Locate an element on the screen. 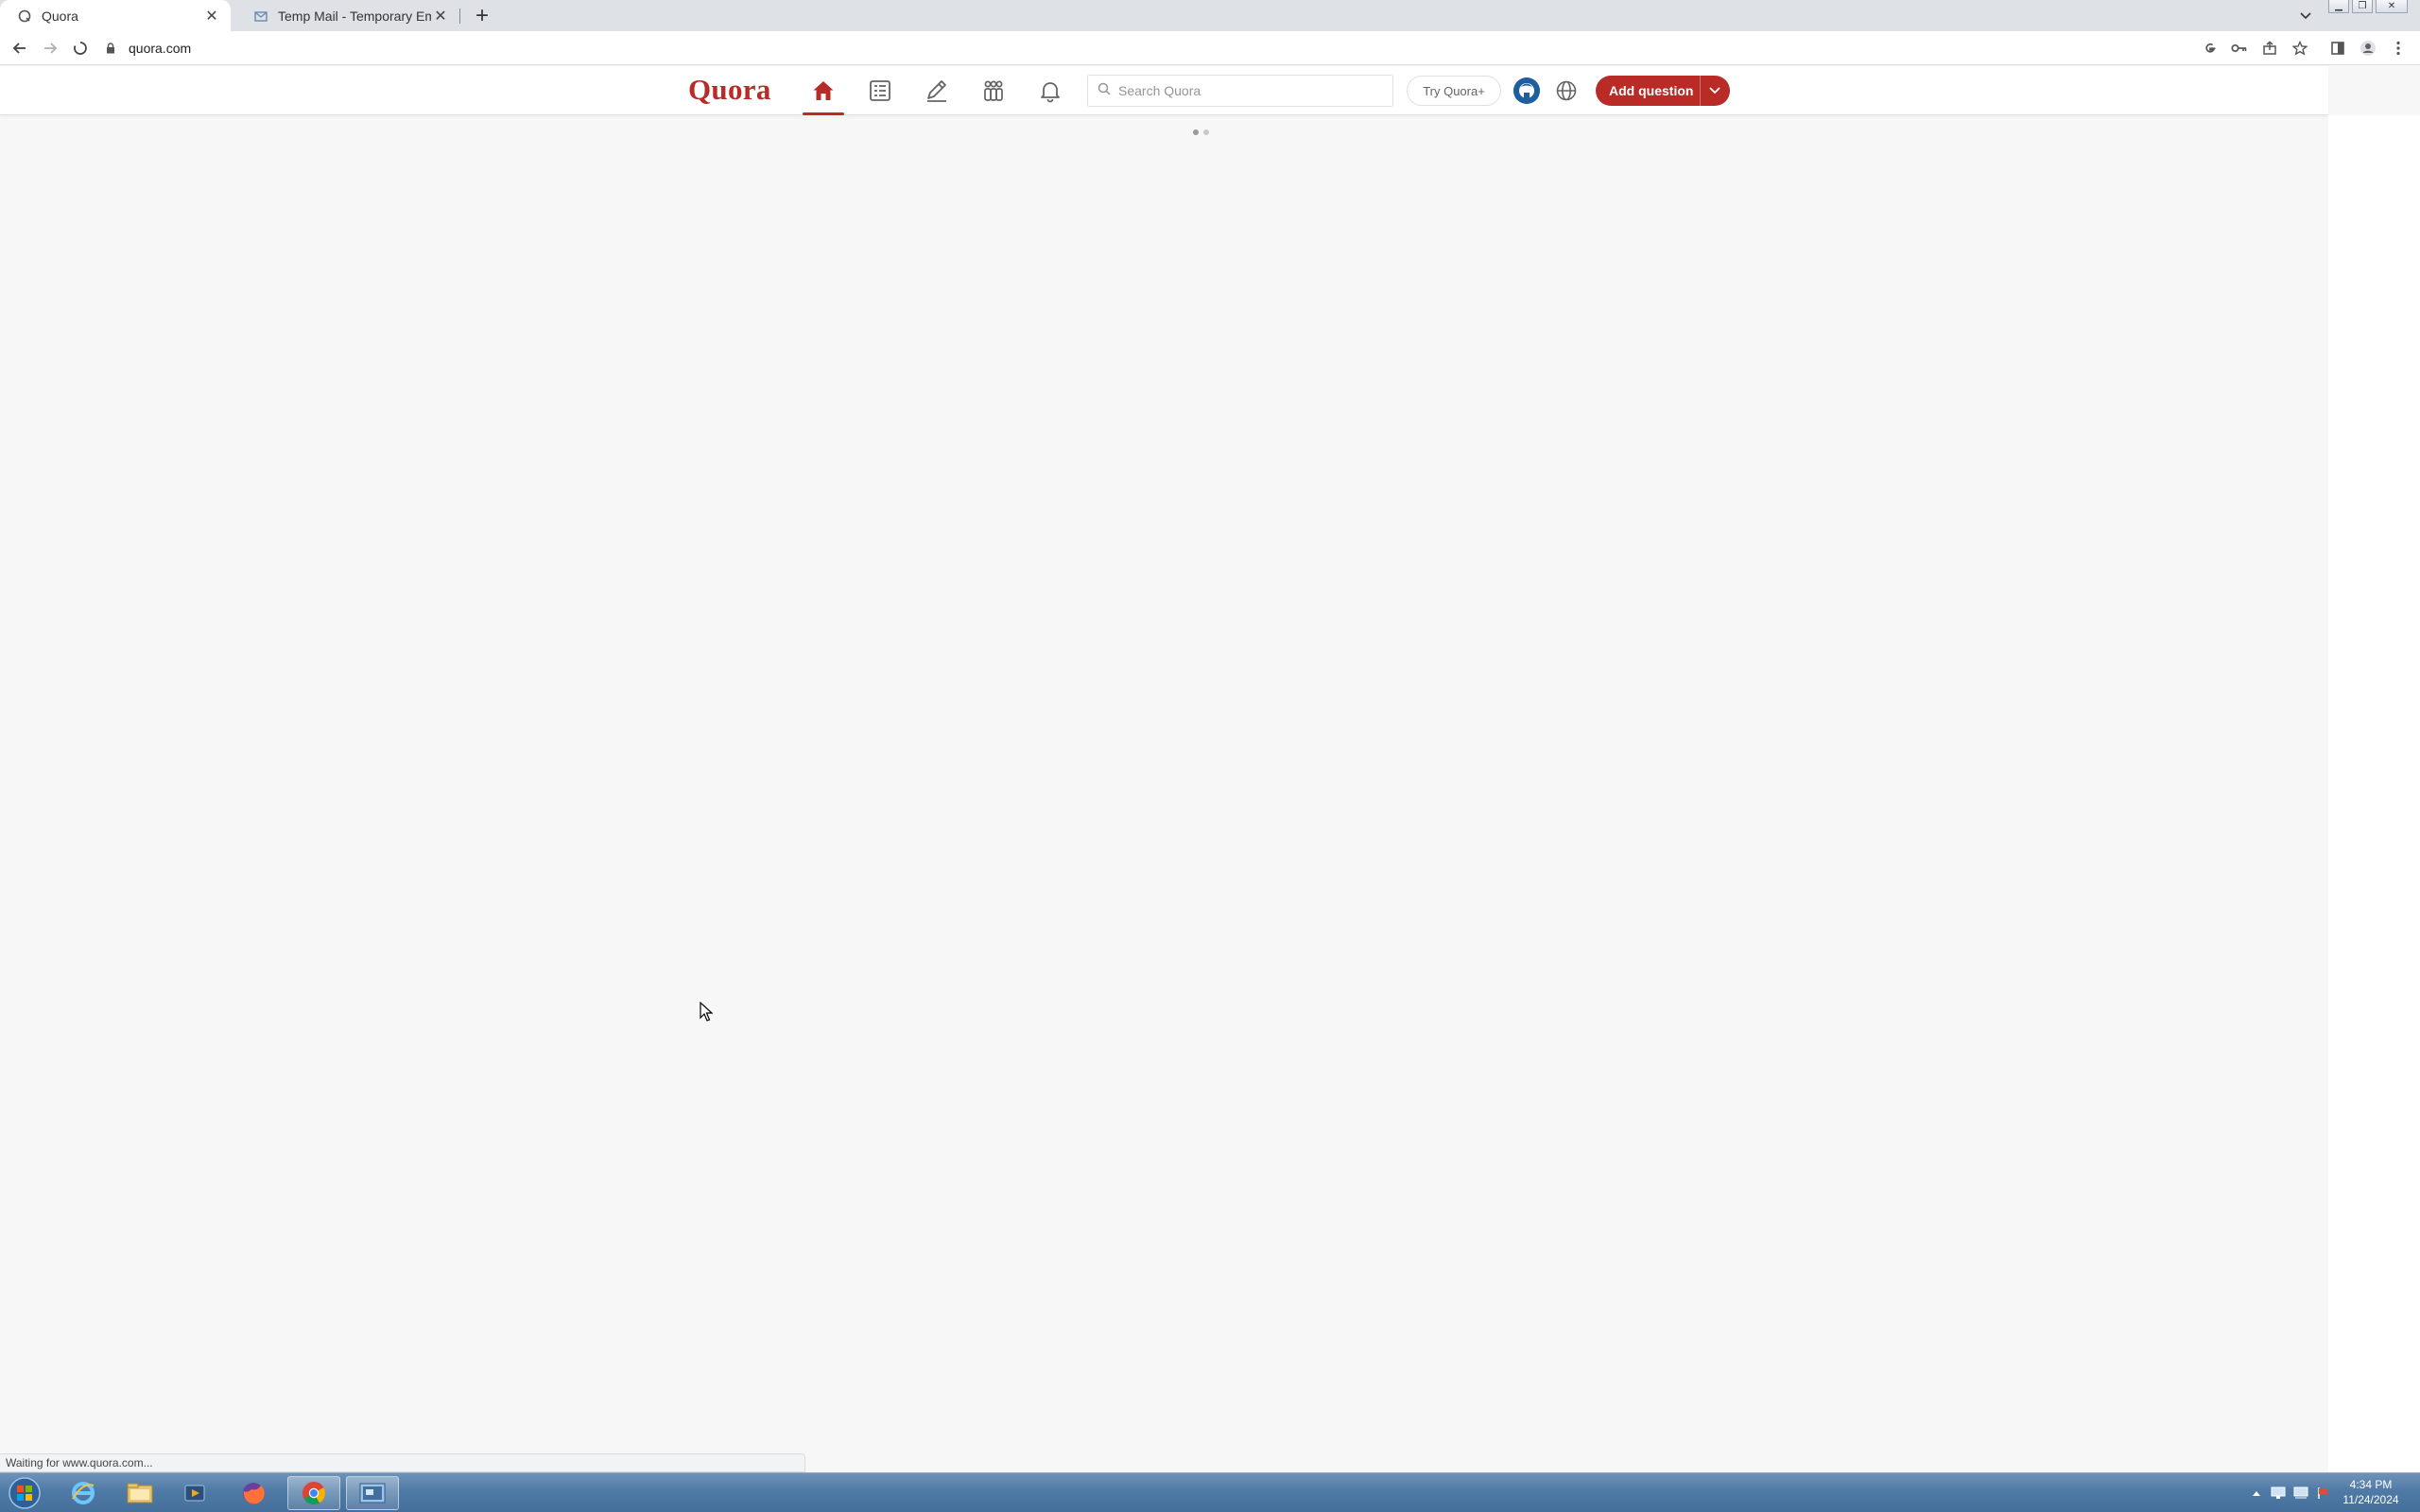  quora-header: Quora Try Quora+ Add question is located at coordinates (1164, 90).